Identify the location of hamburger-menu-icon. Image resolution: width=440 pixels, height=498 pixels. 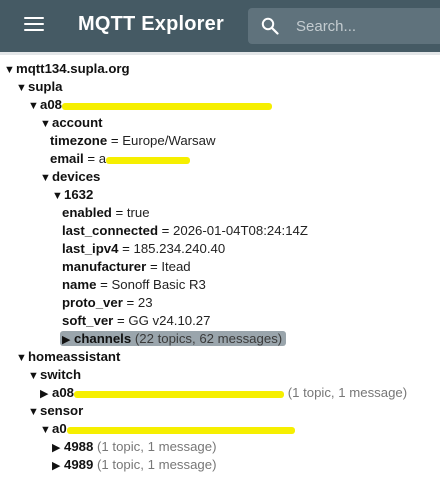
(34, 24).